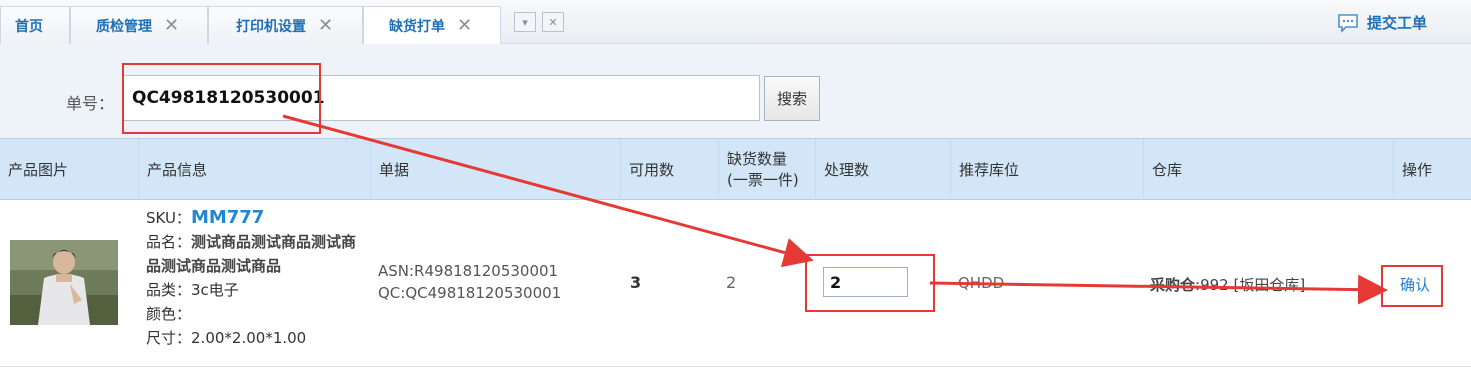  I want to click on tab-label: 打印机设置, so click(271, 26).